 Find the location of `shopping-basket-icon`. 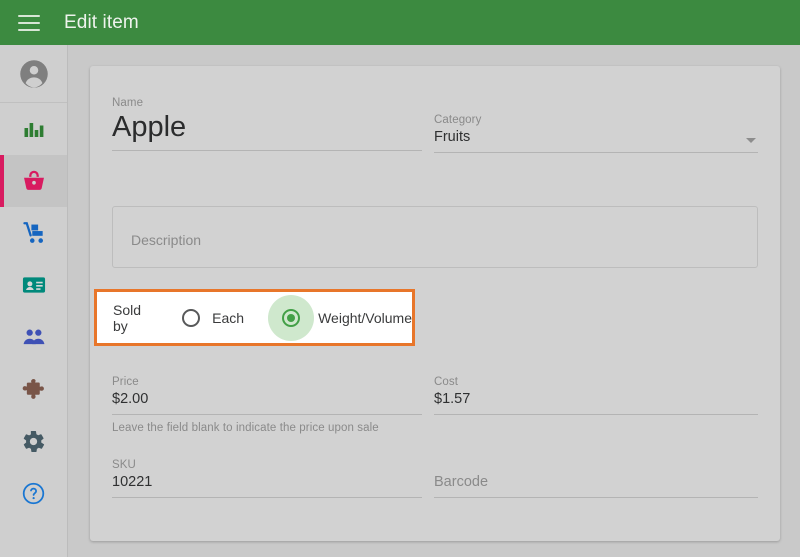

shopping-basket-icon is located at coordinates (34, 181).